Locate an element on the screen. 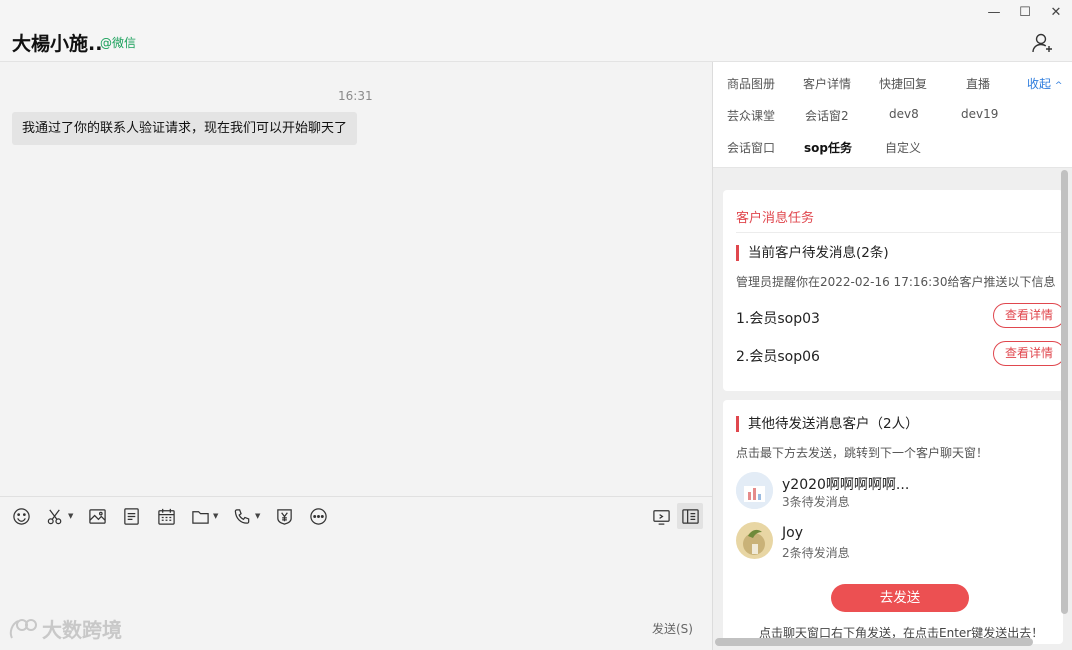 The height and width of the screenshot is (650, 1072). chat-source-label: @微信 is located at coordinates (118, 43).